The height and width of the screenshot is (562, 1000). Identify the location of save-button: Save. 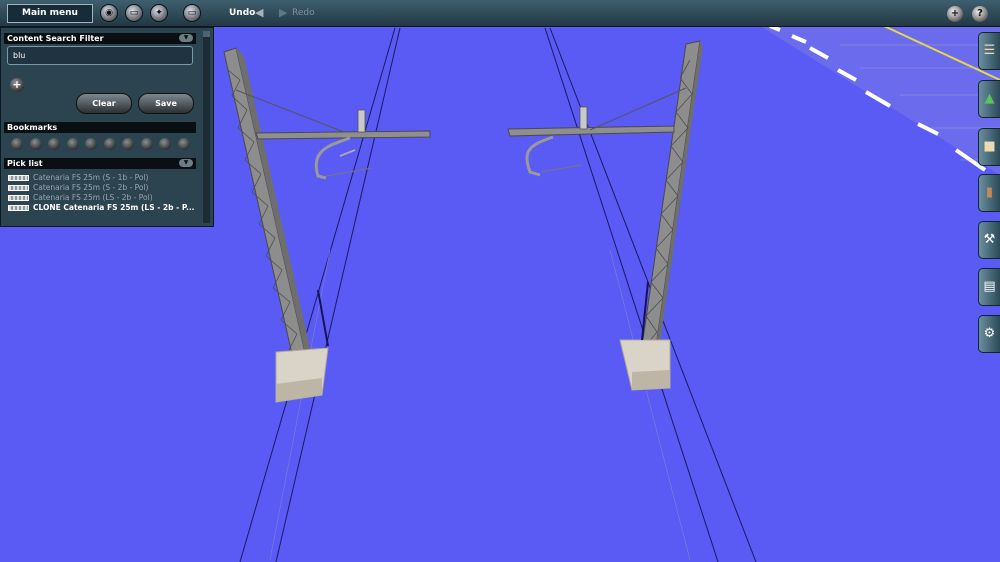
(166, 103).